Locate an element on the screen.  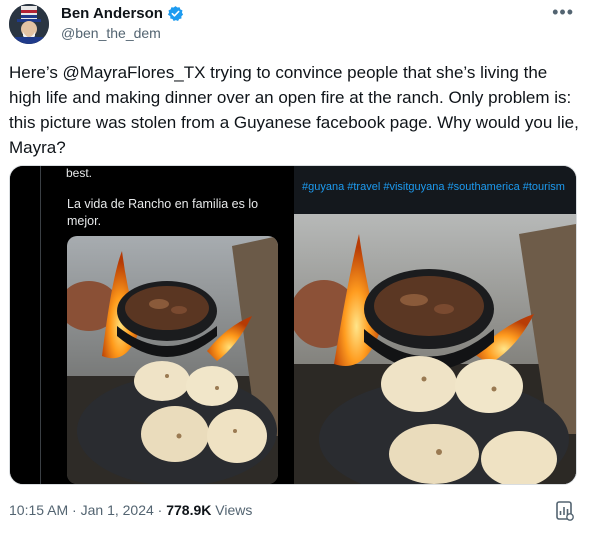
author-name-row: Ben Anderson is located at coordinates (122, 13).